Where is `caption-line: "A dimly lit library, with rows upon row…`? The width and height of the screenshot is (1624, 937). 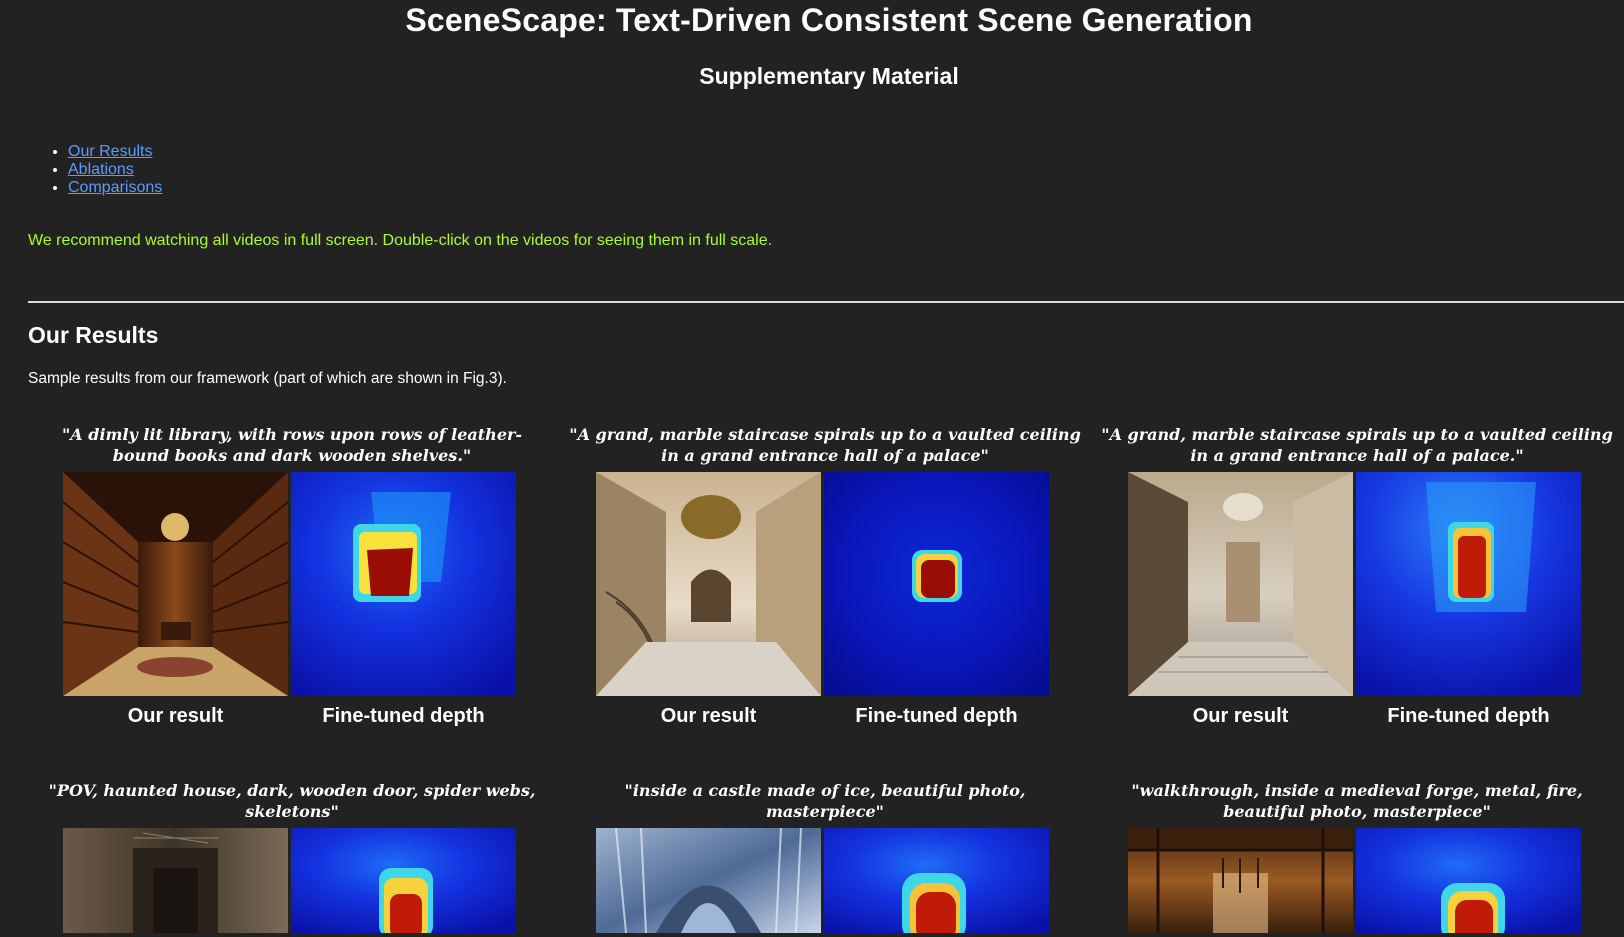 caption-line: "A dimly lit library, with rows upon row… is located at coordinates (292, 434).